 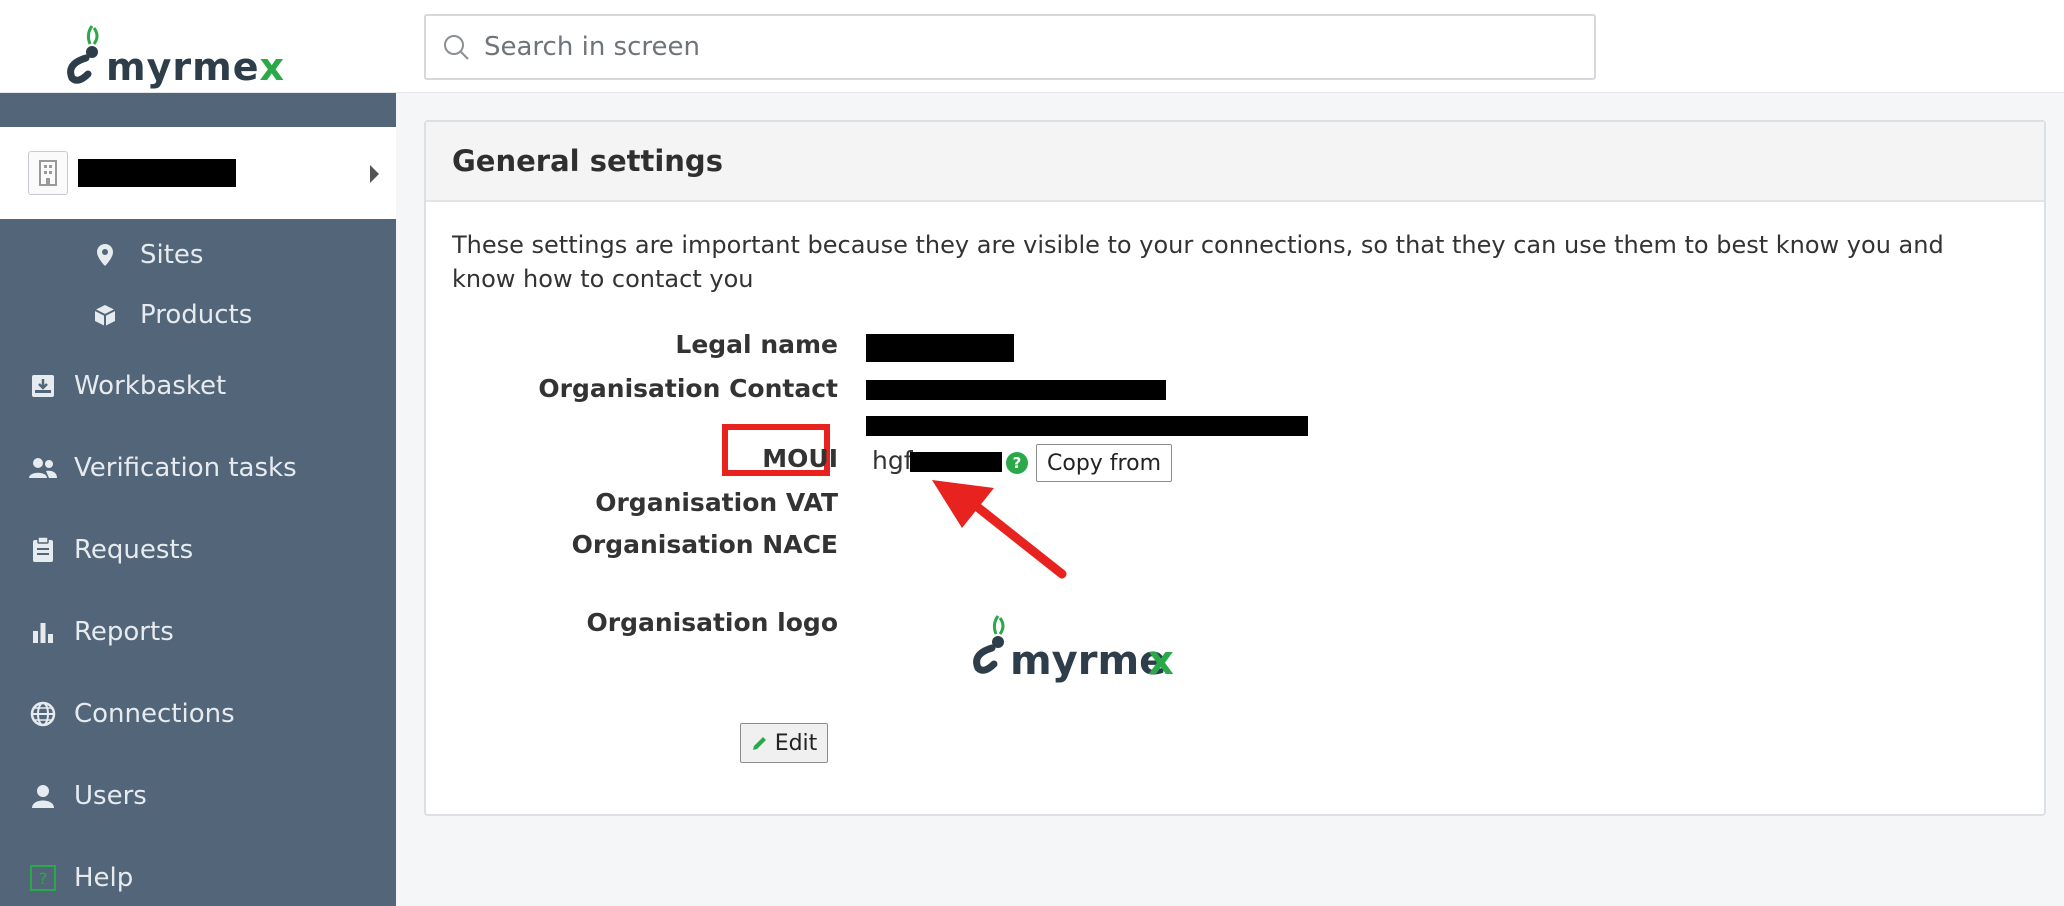 I want to click on user-icon, so click(x=43, y=796).